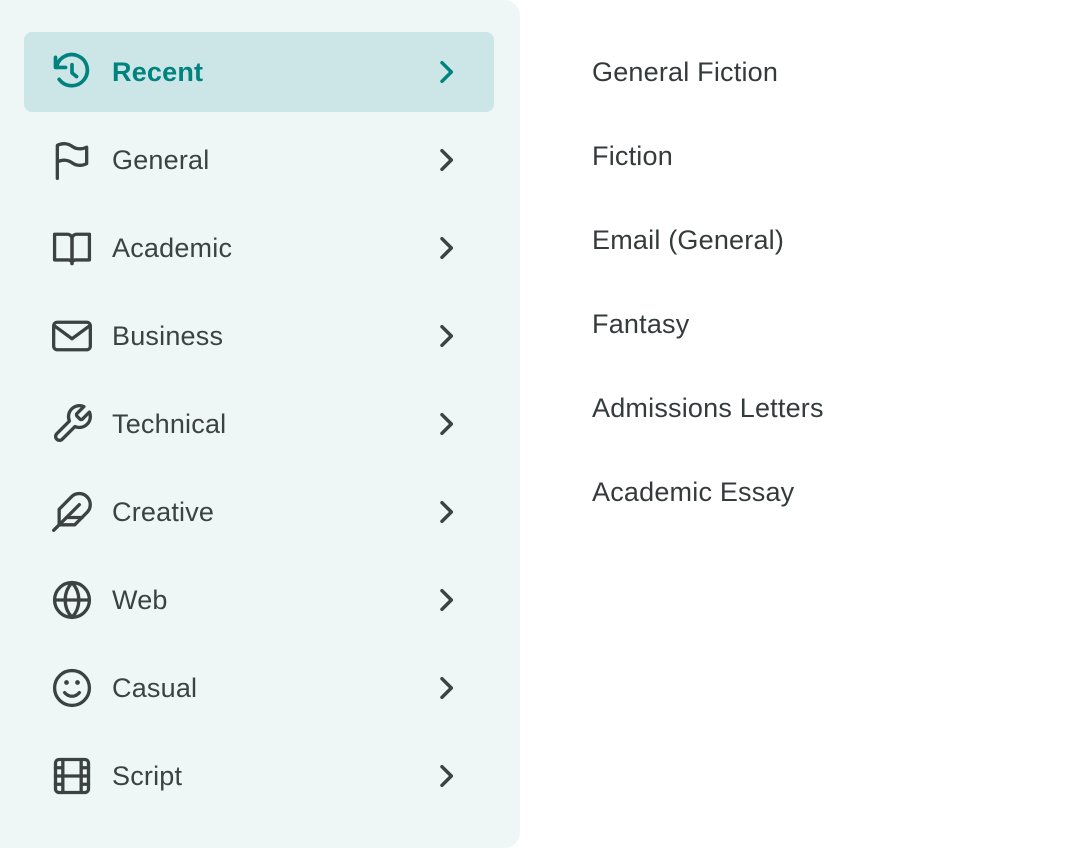  Describe the element at coordinates (72, 336) in the screenshot. I see `mail-icon` at that location.